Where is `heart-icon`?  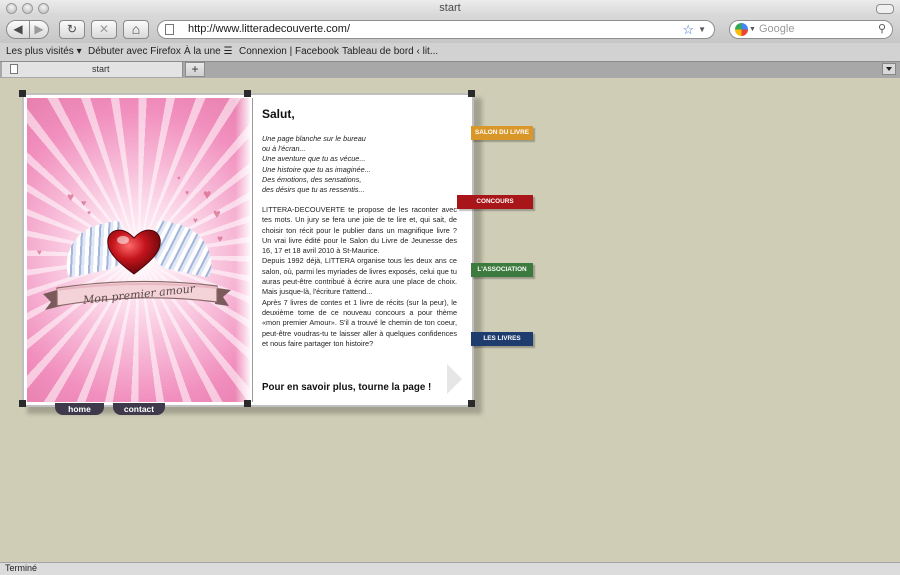
heart-icon is located at coordinates (134, 252).